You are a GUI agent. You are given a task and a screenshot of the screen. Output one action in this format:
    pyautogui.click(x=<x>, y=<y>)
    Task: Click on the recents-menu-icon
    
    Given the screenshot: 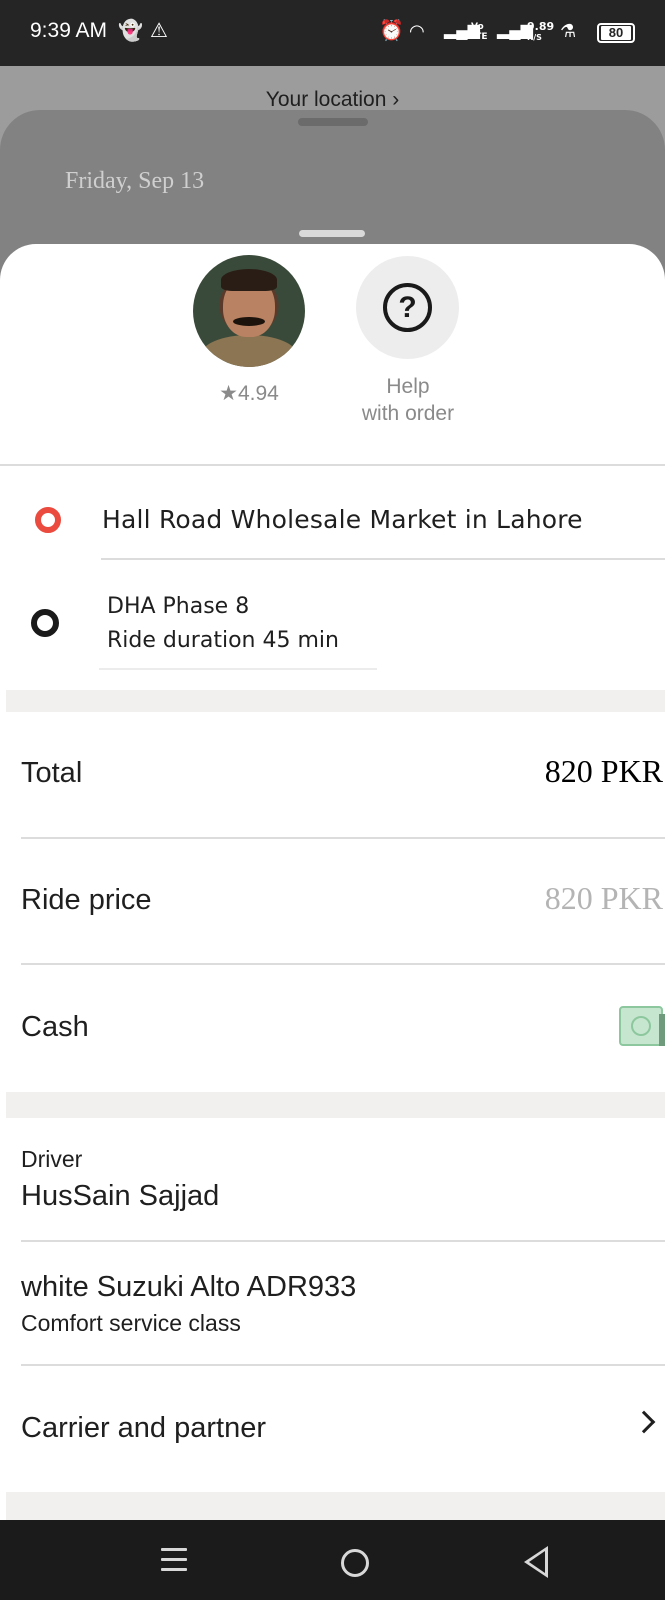 What is the action you would take?
    pyautogui.click(x=174, y=1560)
    